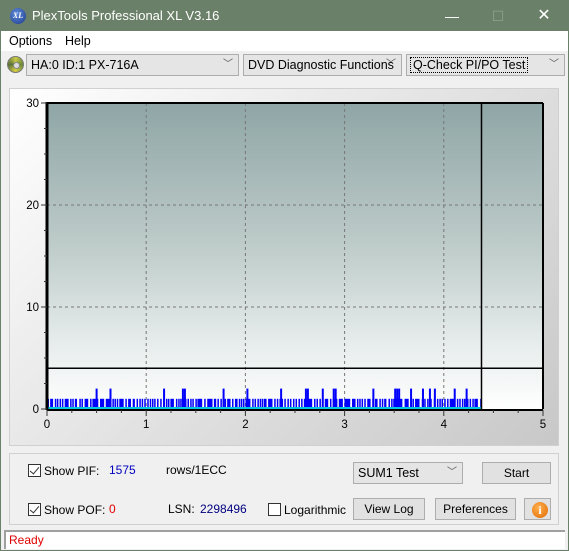 Image resolution: width=569 pixels, height=551 pixels. What do you see at coordinates (18, 16) in the screenshot?
I see `plextools-logo-icon: XL` at bounding box center [18, 16].